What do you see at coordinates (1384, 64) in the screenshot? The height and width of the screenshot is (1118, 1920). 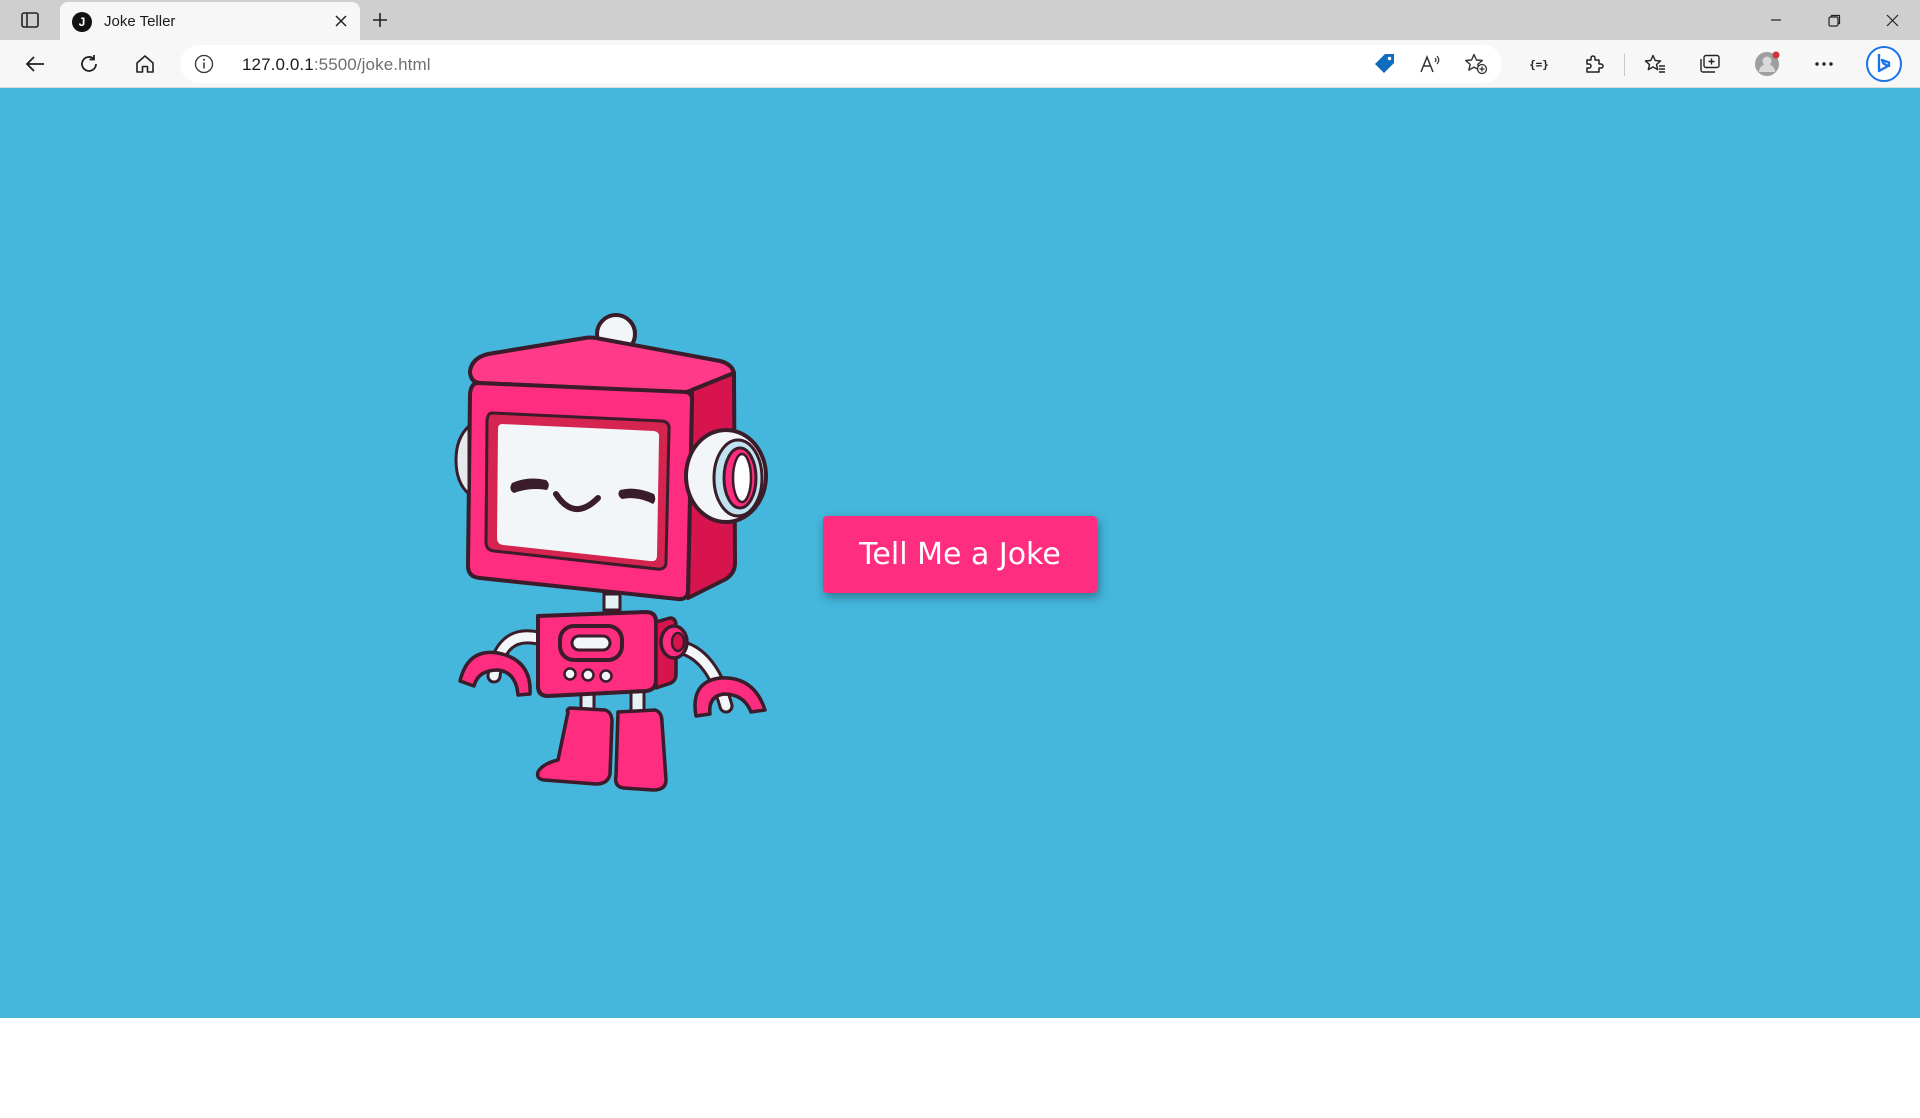 I see `shopping-tag-icon` at bounding box center [1384, 64].